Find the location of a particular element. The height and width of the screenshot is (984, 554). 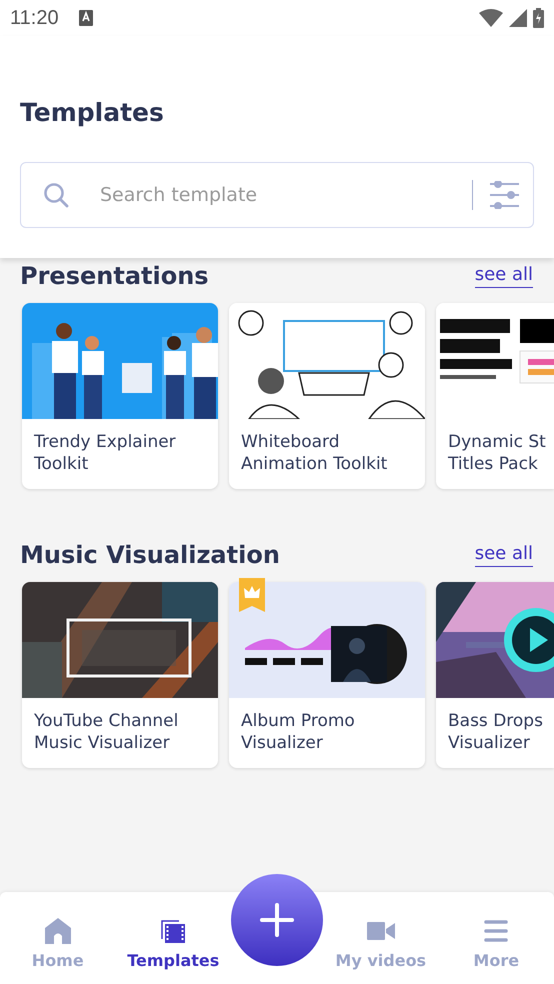

signal-icon is located at coordinates (518, 18).